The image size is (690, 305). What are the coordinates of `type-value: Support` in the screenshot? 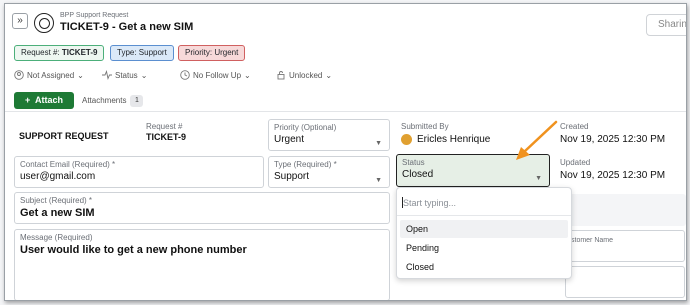 It's located at (292, 176).